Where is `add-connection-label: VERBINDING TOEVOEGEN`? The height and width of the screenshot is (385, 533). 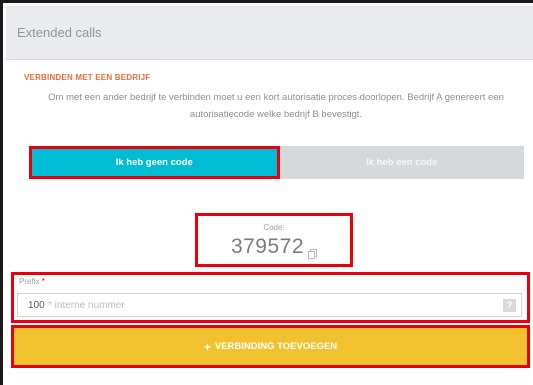 add-connection-label: VERBINDING TOEVOEGEN is located at coordinates (276, 346).